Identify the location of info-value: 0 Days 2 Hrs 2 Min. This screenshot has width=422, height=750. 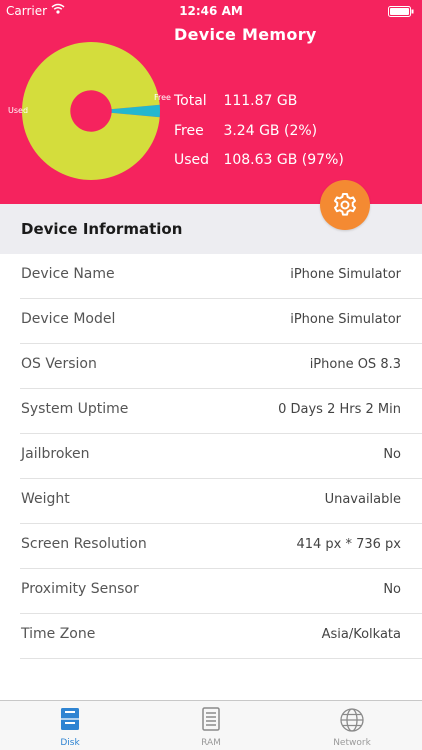
(339, 409).